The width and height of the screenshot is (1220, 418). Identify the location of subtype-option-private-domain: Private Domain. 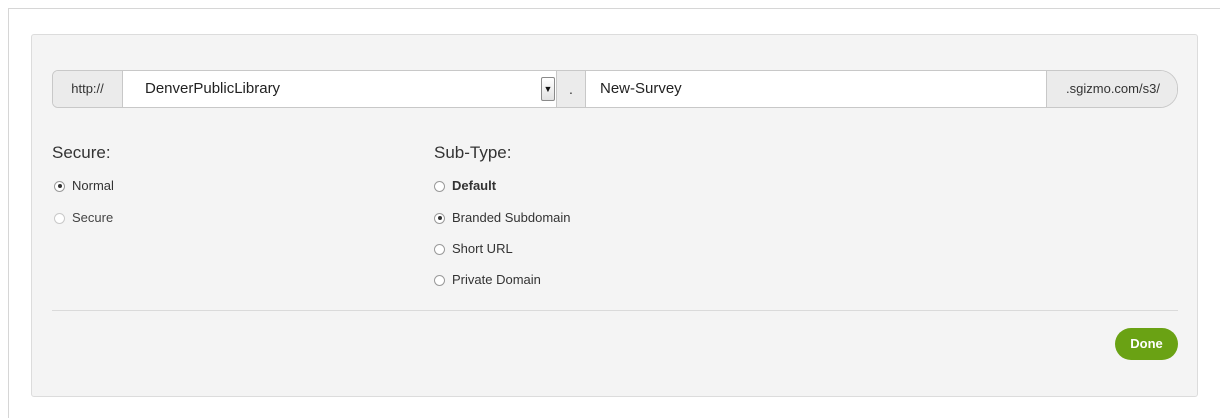
(487, 280).